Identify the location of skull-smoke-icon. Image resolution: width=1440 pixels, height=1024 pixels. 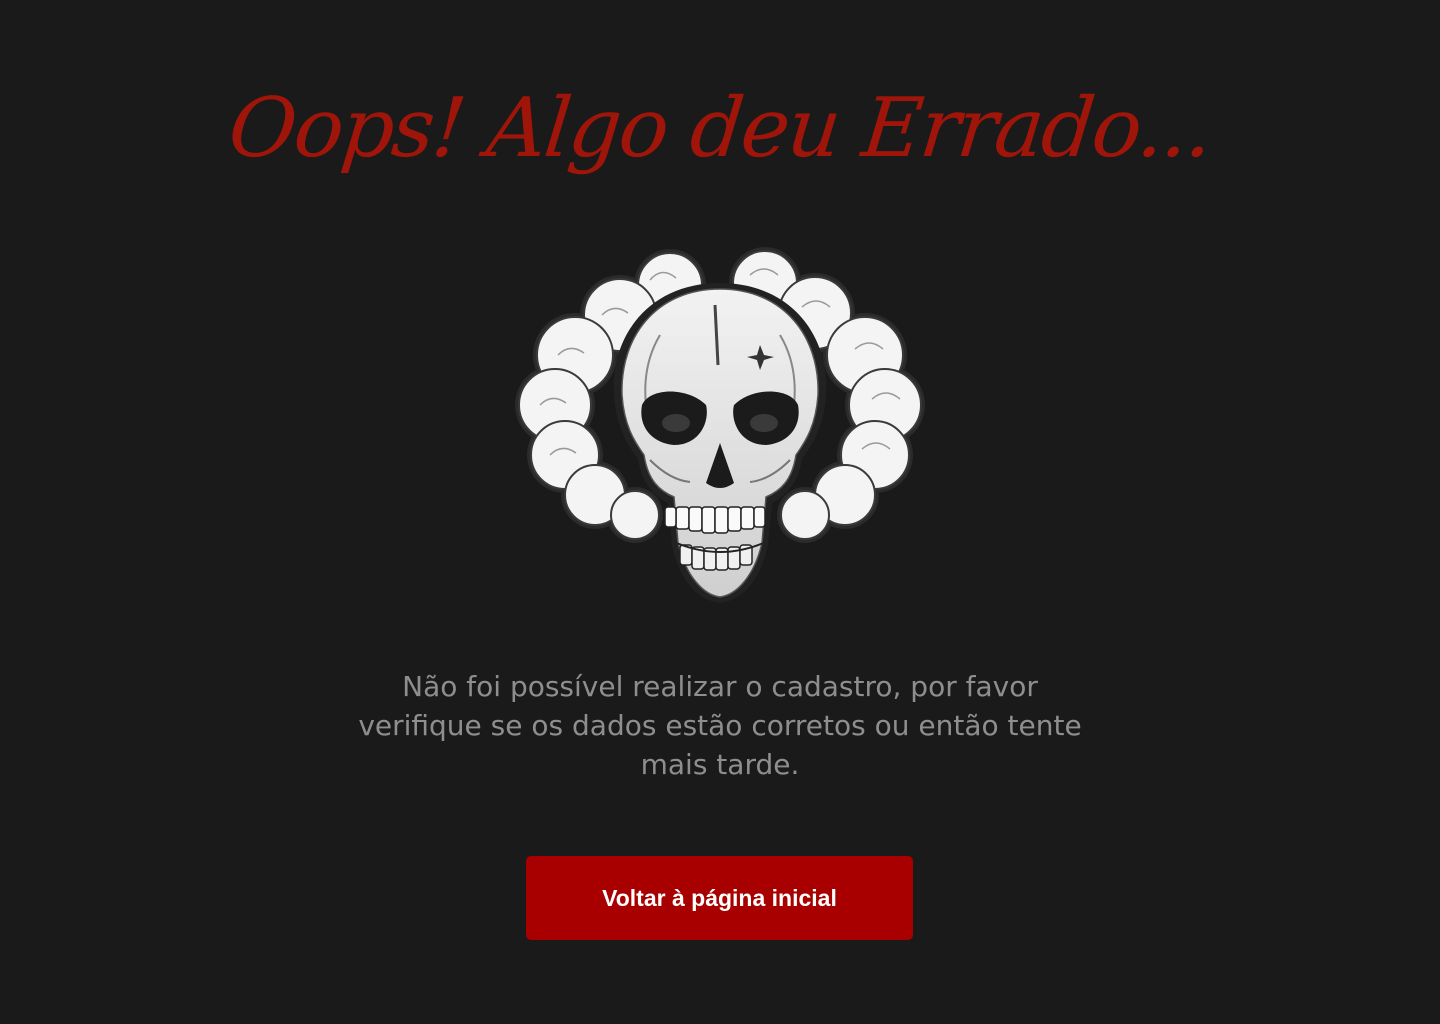
(720, 427).